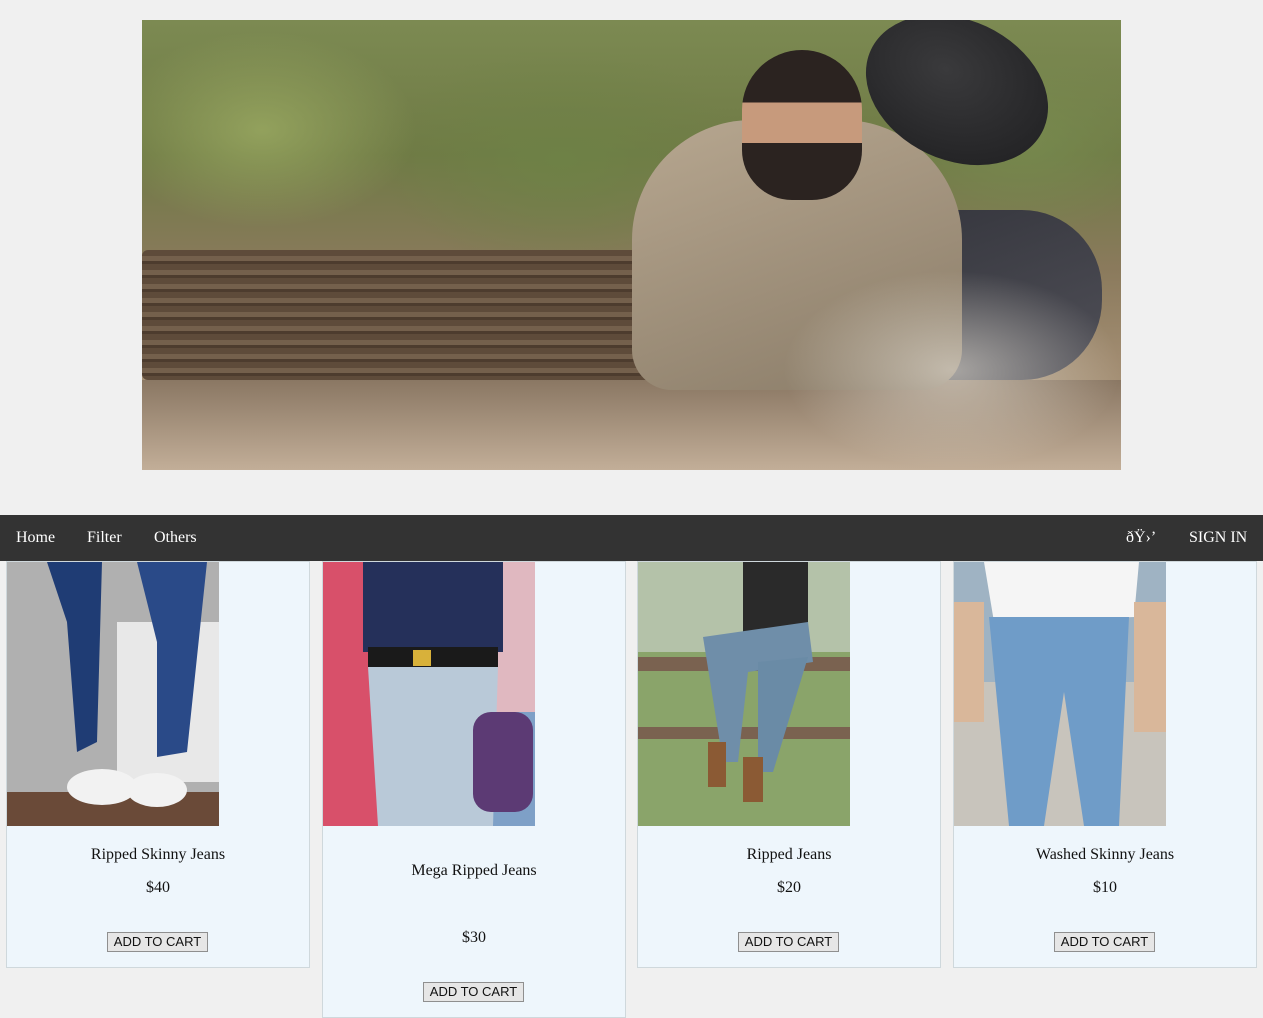  What do you see at coordinates (631, 538) in the screenshot?
I see `navbar: Home Filter Others ðŸ›’ SIGN IN` at bounding box center [631, 538].